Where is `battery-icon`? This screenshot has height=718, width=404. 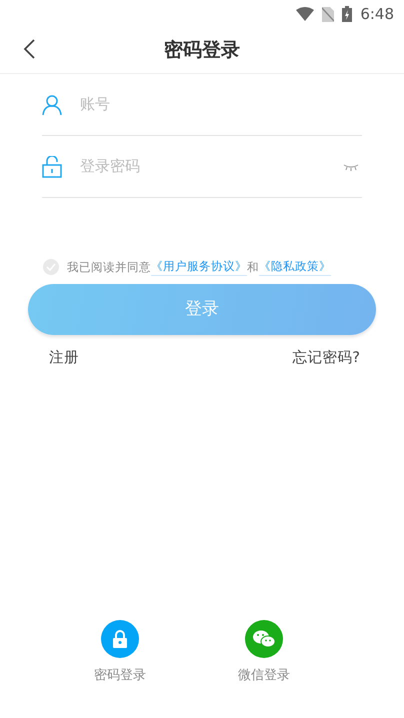
battery-icon is located at coordinates (347, 14).